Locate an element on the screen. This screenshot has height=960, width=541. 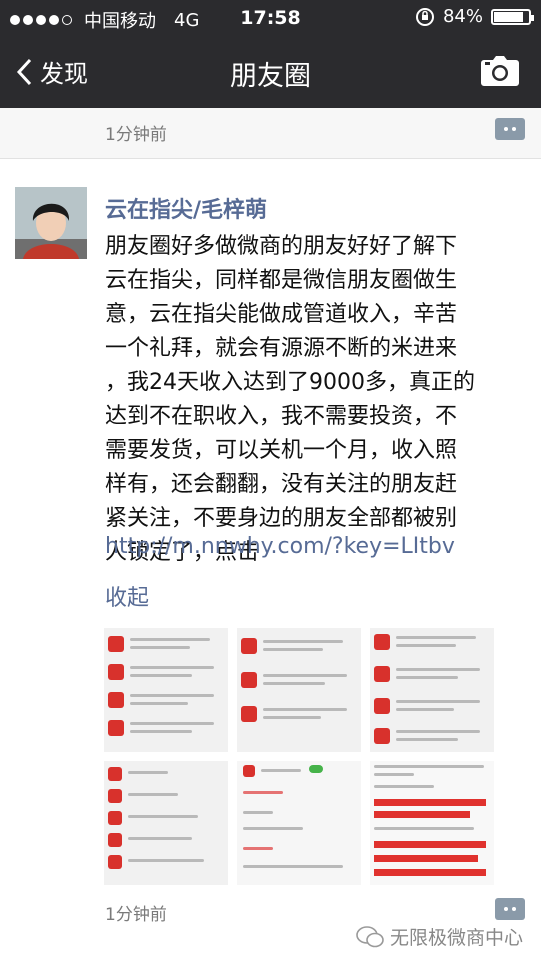
post-line: 一个礼拜，就会有源源不断的米进来 is located at coordinates (281, 348).